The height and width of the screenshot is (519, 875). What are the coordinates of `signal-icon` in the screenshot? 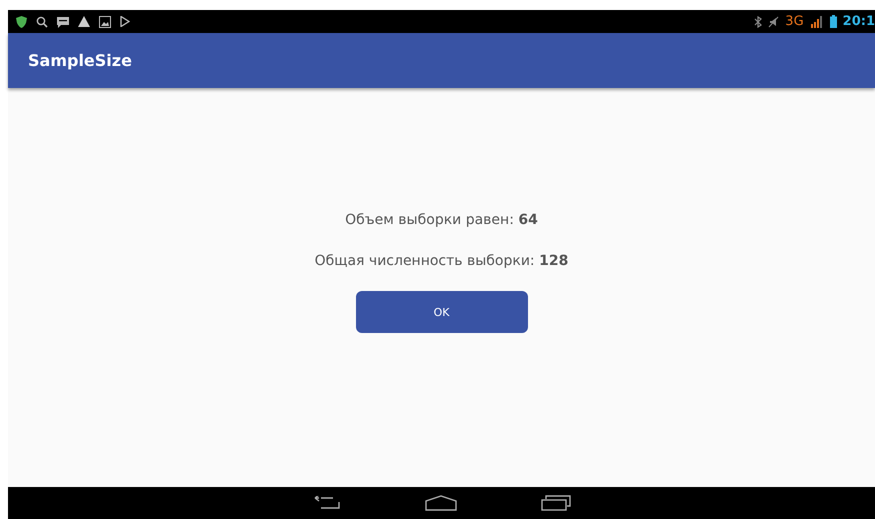 It's located at (817, 22).